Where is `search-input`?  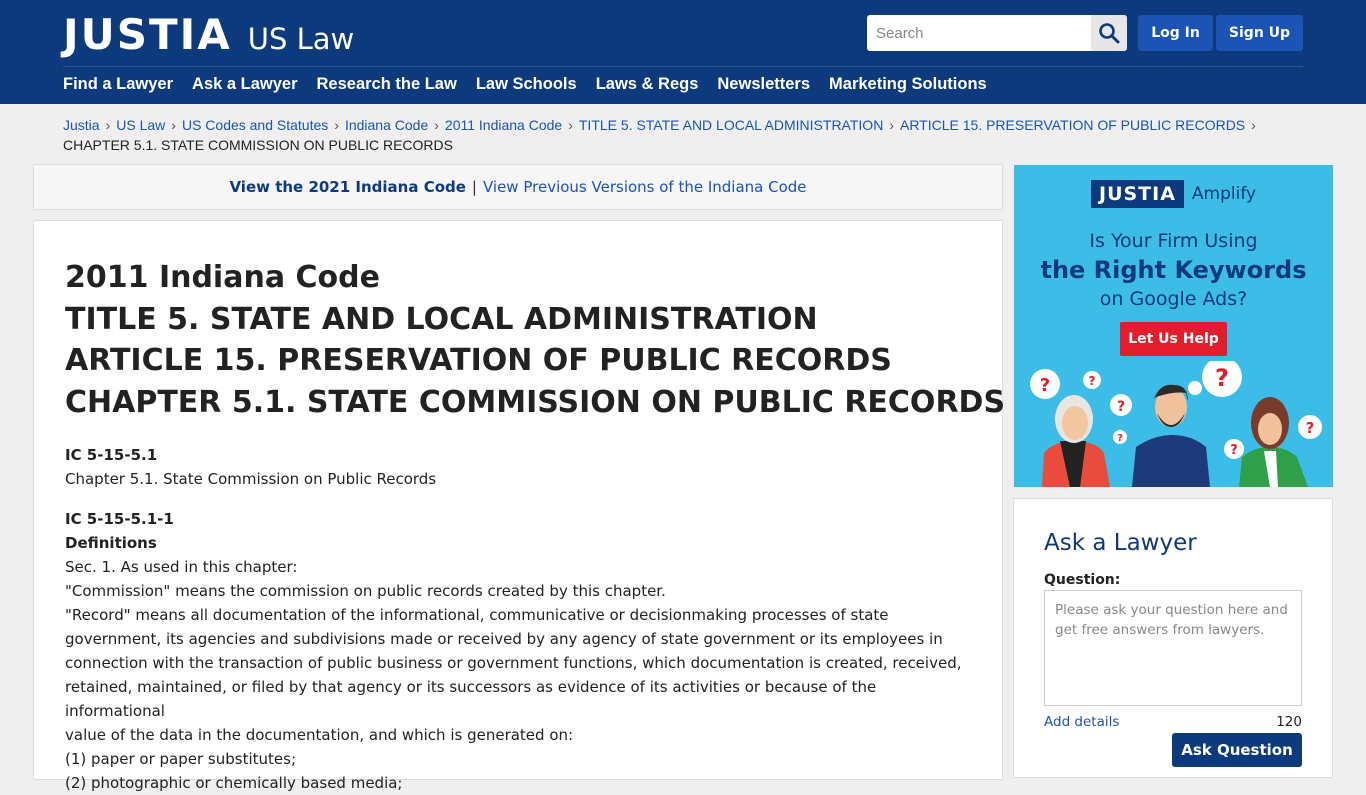
search-input is located at coordinates (979, 33).